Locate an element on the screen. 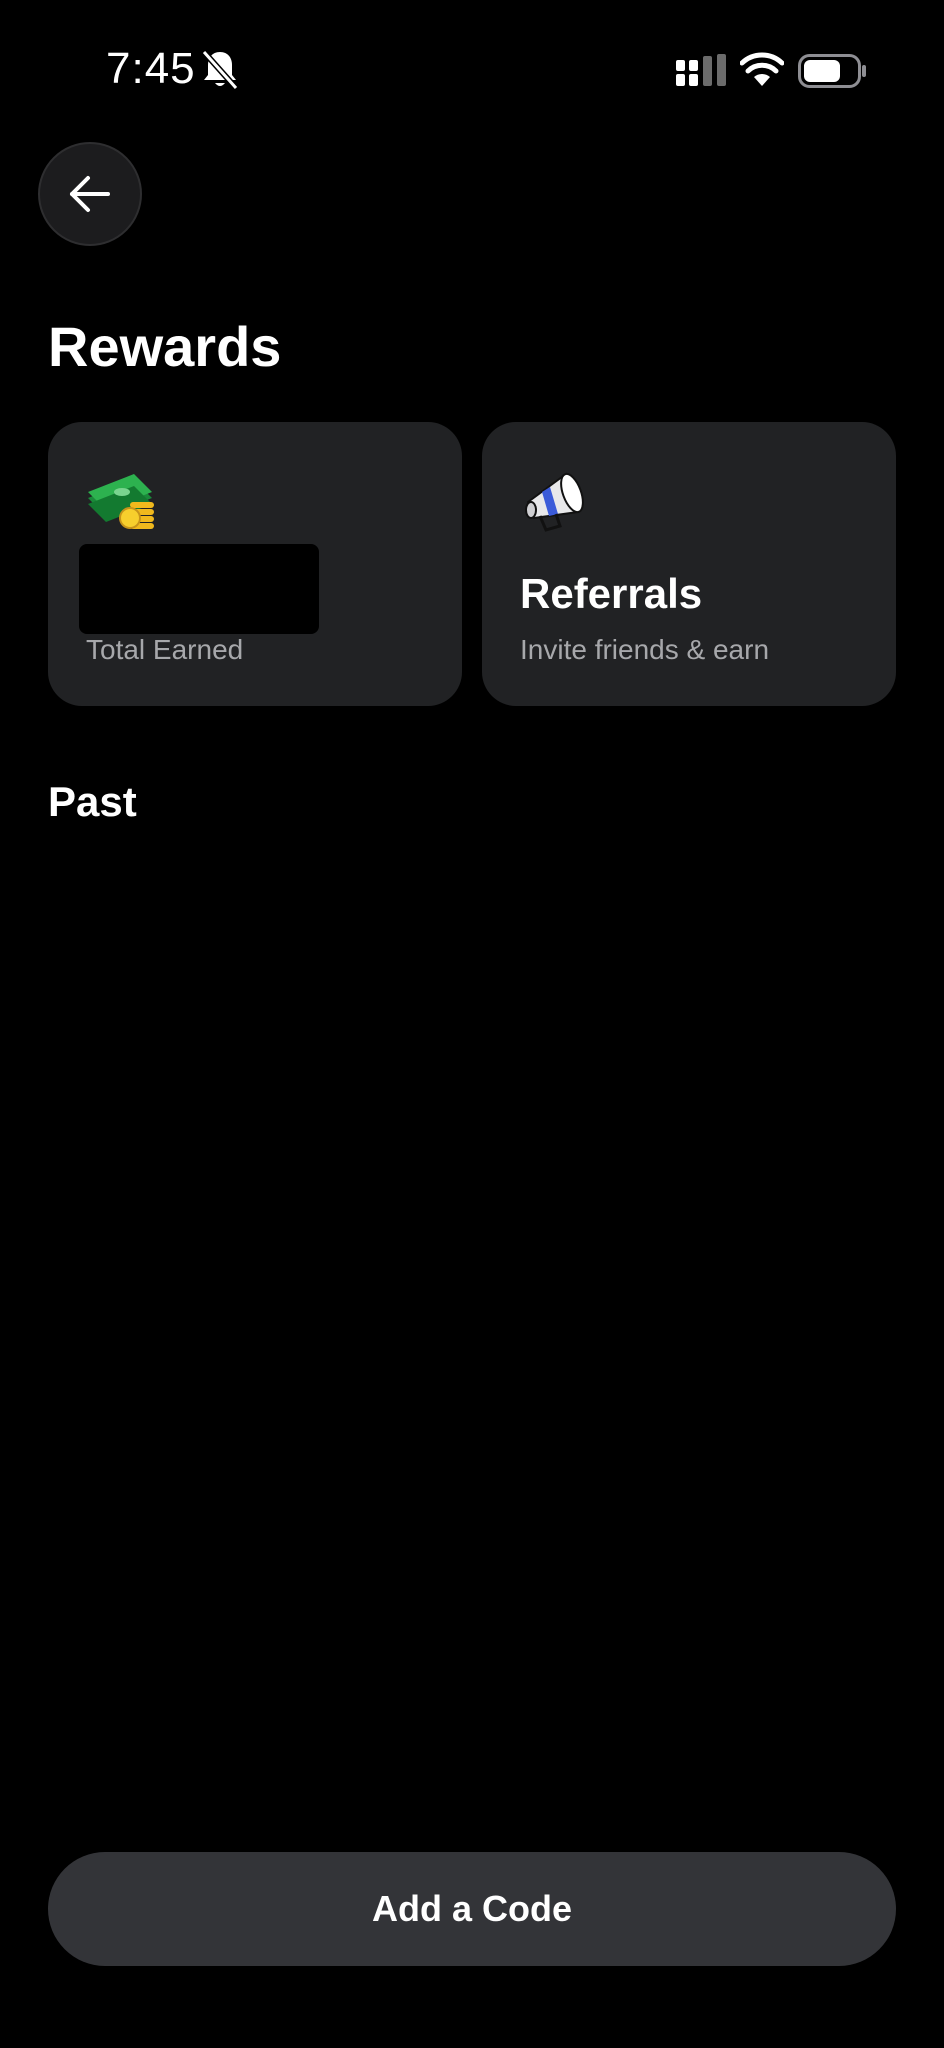 The image size is (944, 2048). back-button is located at coordinates (90, 194).